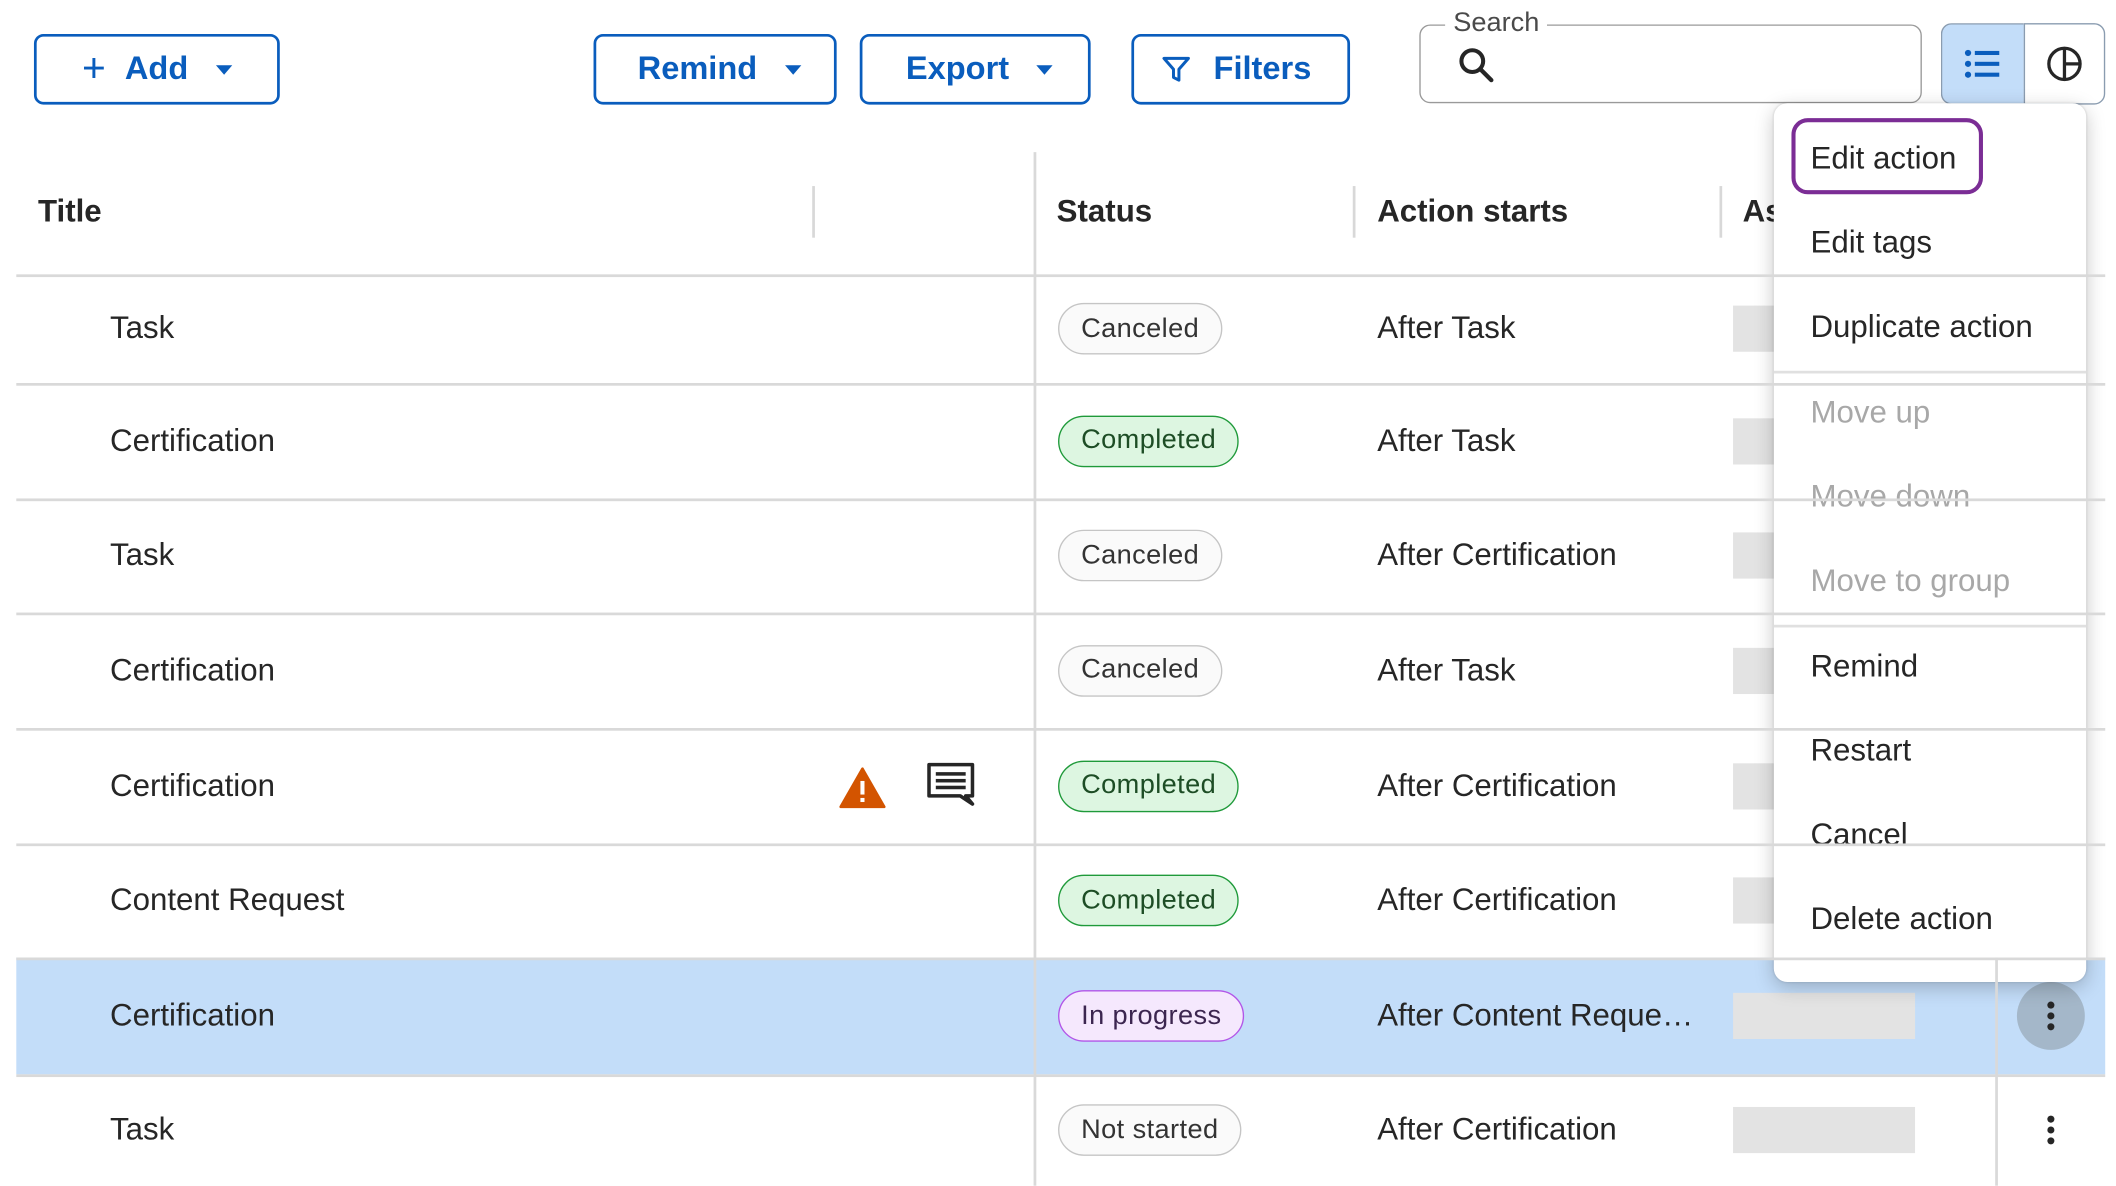  What do you see at coordinates (1871, 242) in the screenshot?
I see `menu-item-edit-tags: Edit tags` at bounding box center [1871, 242].